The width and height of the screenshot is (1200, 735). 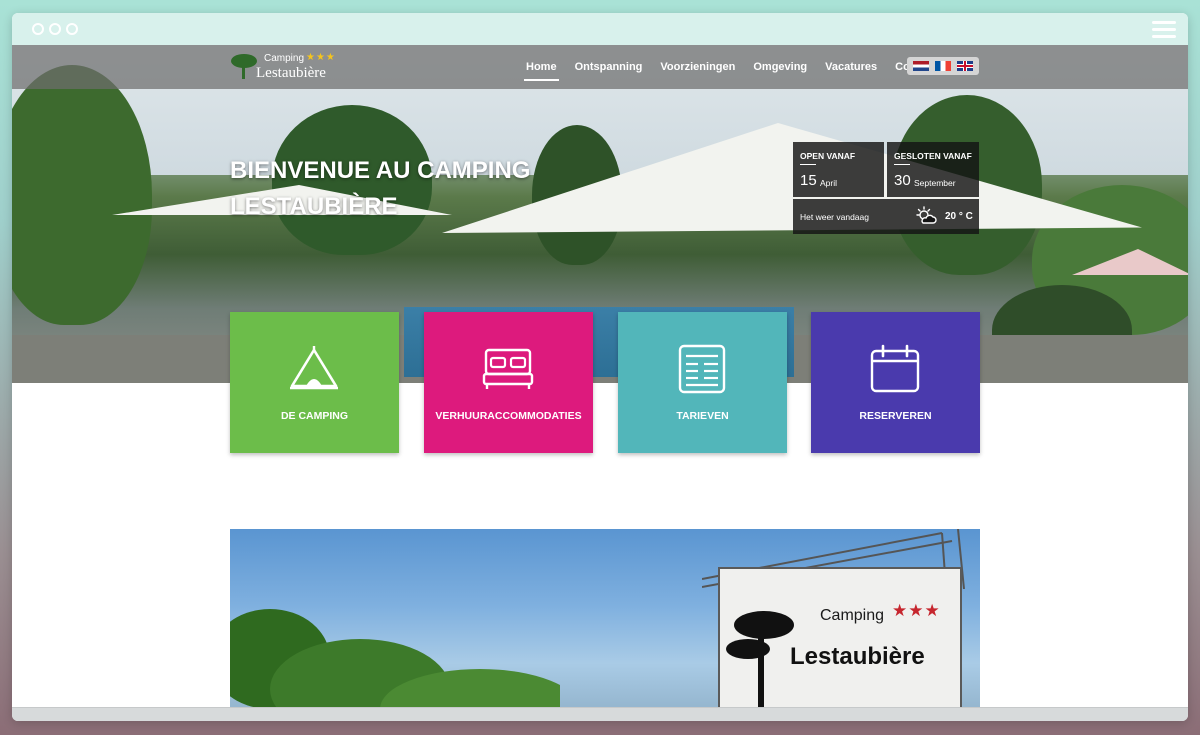 What do you see at coordinates (702, 369) in the screenshot?
I see `price-list-icon` at bounding box center [702, 369].